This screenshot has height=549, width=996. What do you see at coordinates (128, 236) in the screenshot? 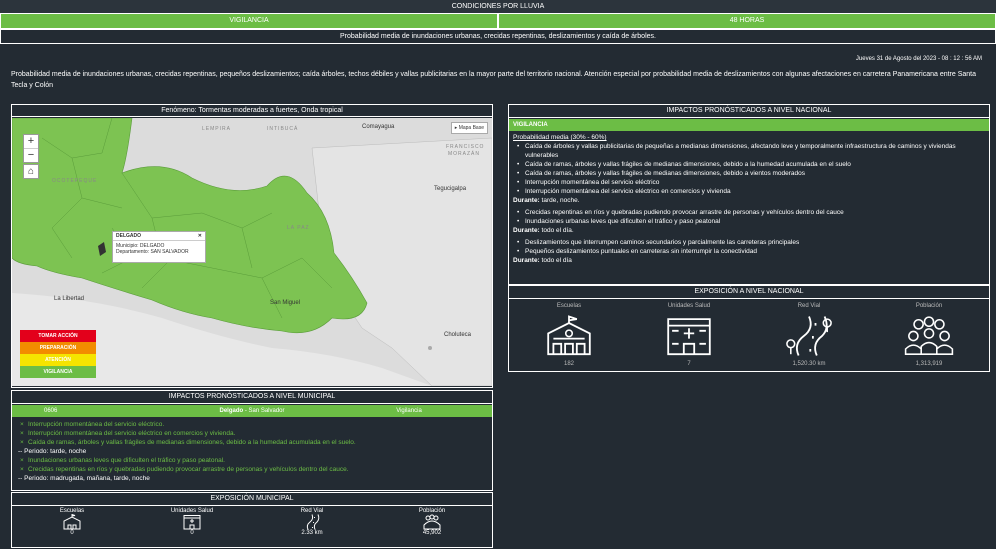
I see `popup-title: DELGADO` at bounding box center [128, 236].